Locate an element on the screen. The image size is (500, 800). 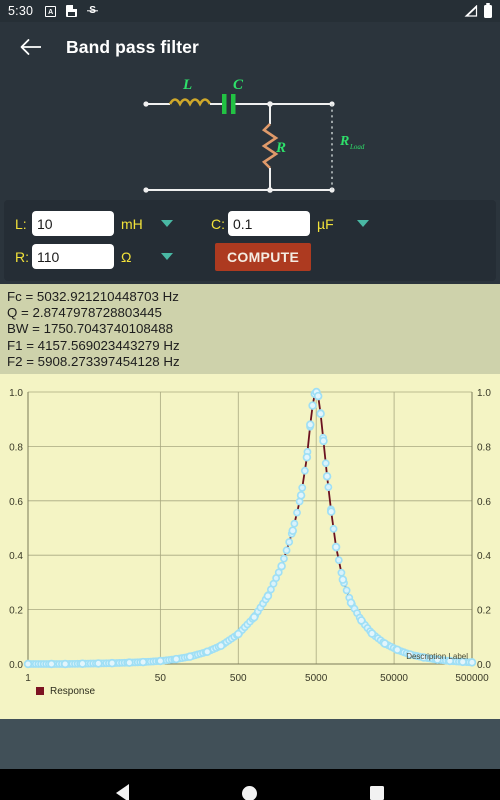
nav-home-icon is located at coordinates (249, 792).